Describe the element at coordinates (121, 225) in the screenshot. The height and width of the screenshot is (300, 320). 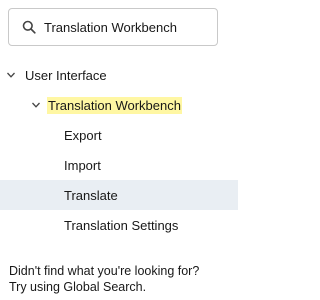
I see `tree-leaf-label: Translation Settings` at that location.